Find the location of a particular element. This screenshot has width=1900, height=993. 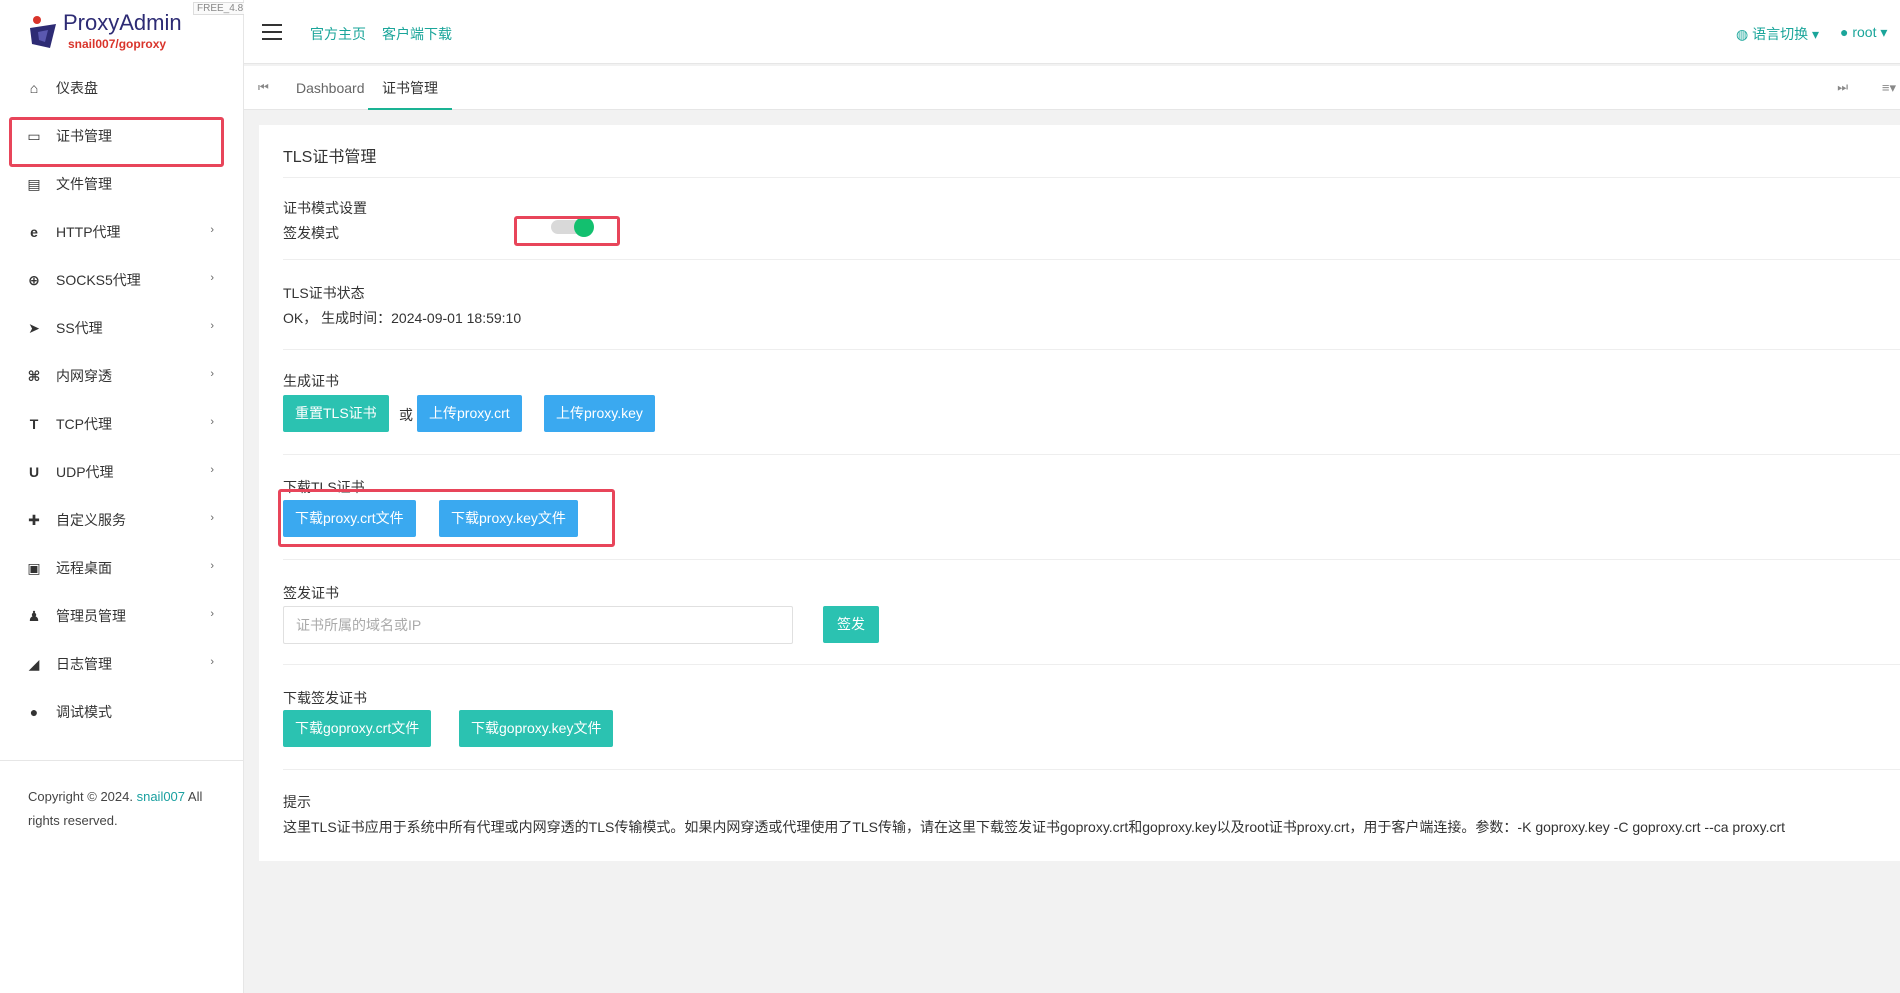

header-link-home: 官方主页 is located at coordinates (338, 34).